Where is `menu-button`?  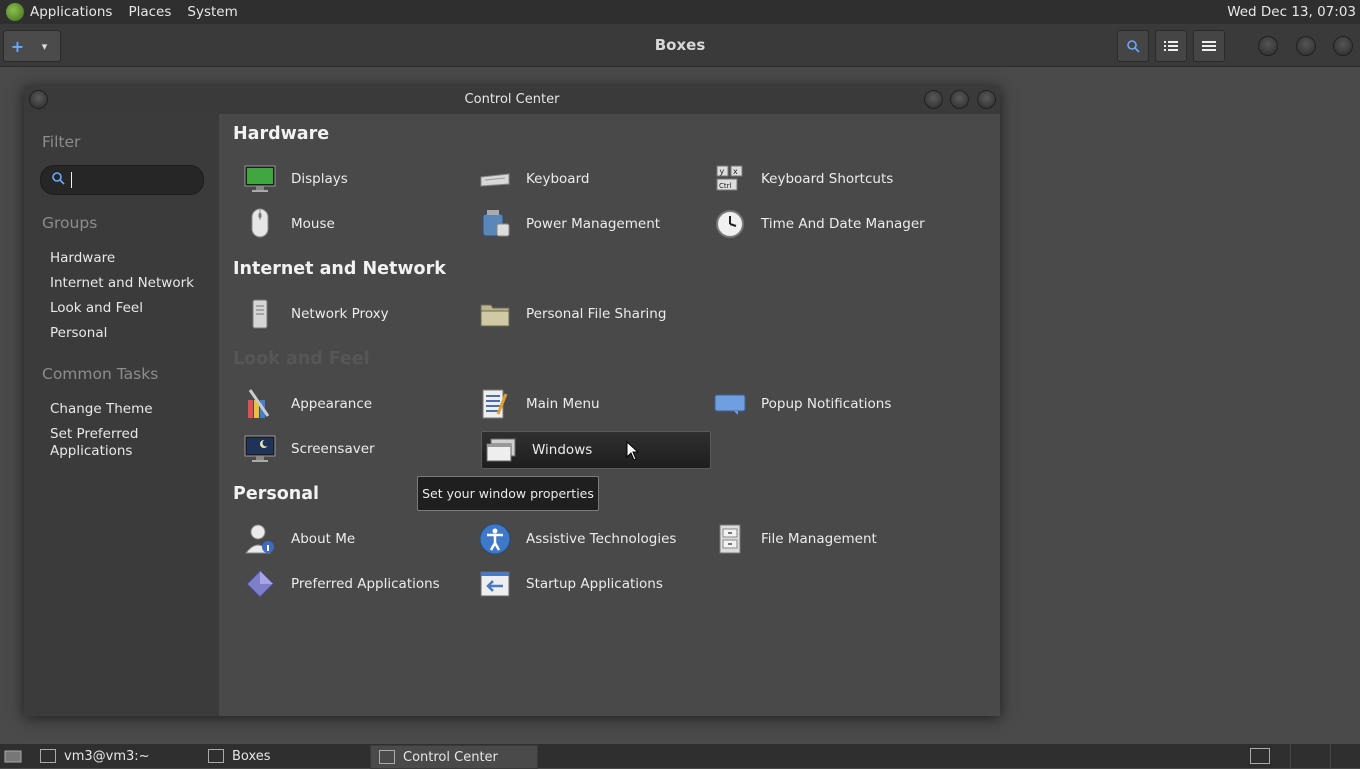
menu-button is located at coordinates (1209, 46).